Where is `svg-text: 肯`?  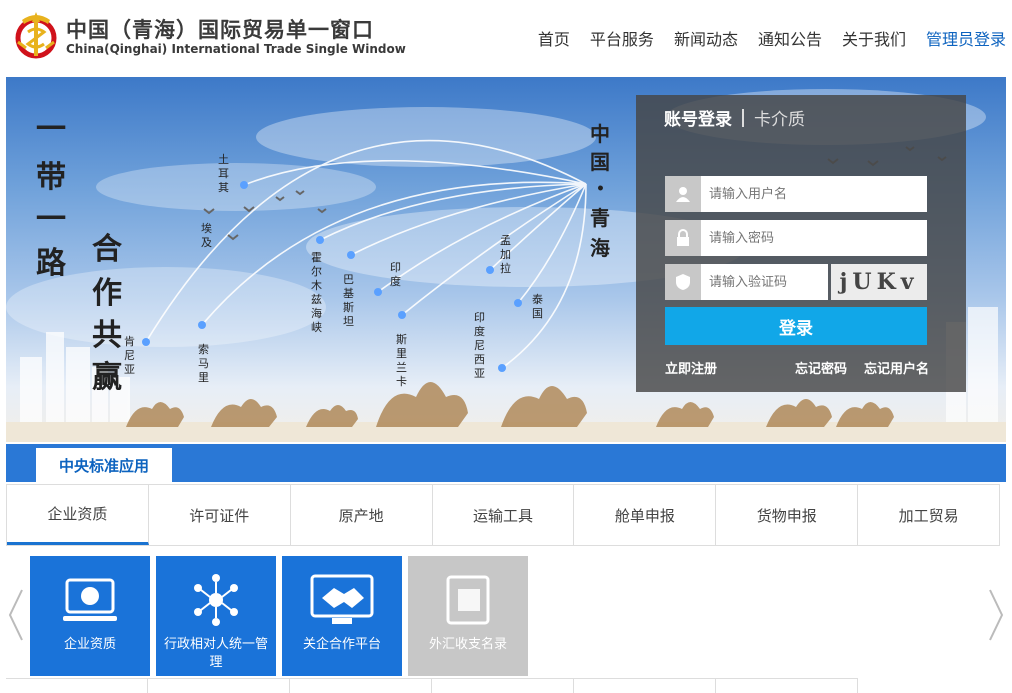
svg-text: 肯 is located at coordinates (129, 341).